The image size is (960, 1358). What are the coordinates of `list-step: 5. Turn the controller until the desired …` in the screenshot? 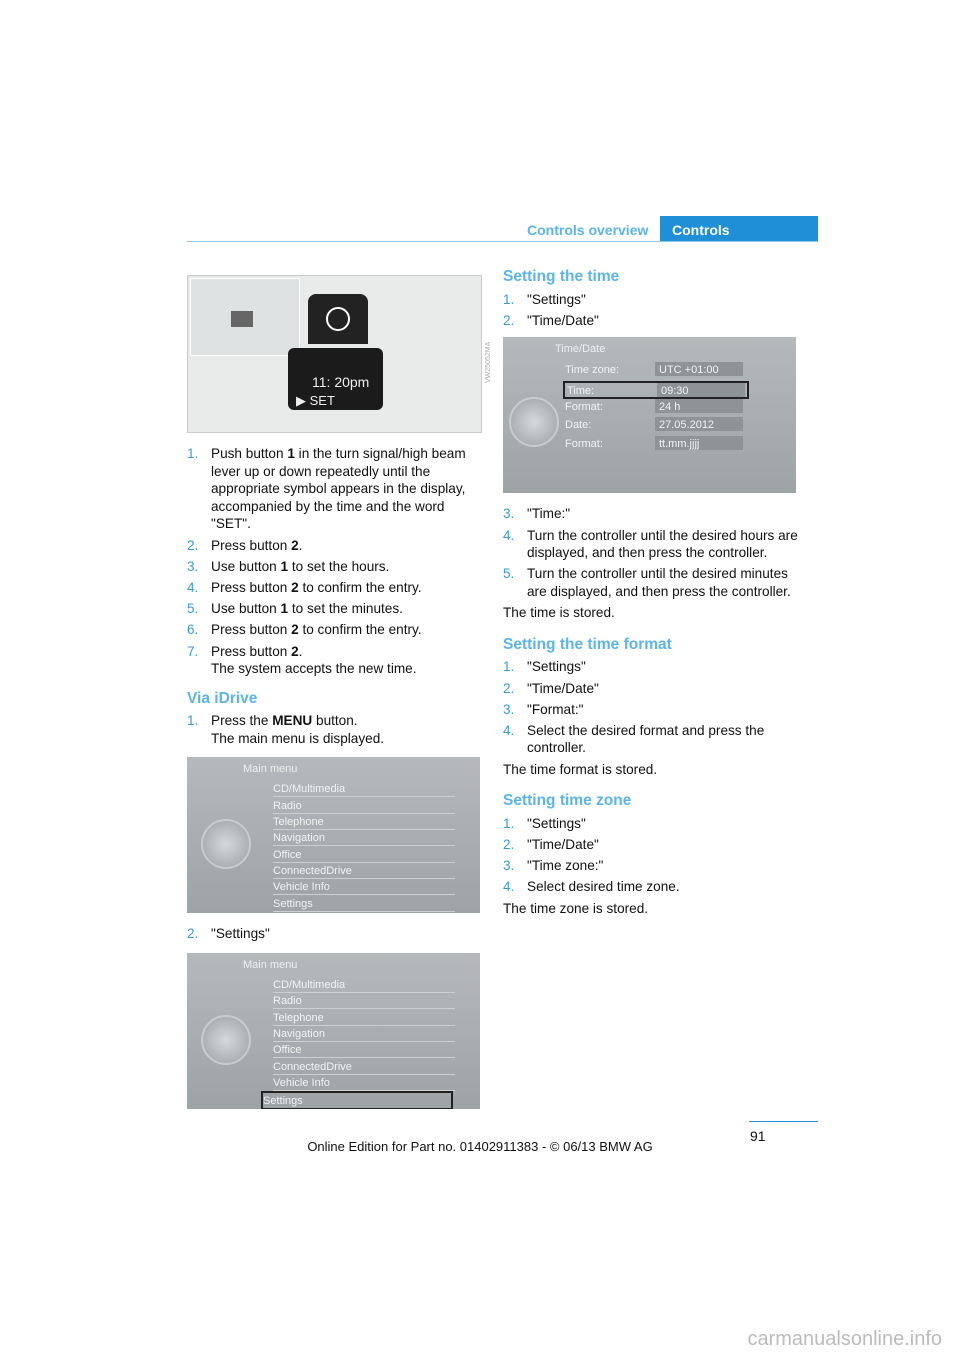 It's located at (650, 582).